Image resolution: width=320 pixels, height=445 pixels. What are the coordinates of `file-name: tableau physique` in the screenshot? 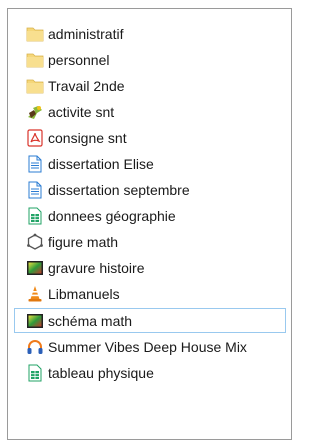 It's located at (101, 372).